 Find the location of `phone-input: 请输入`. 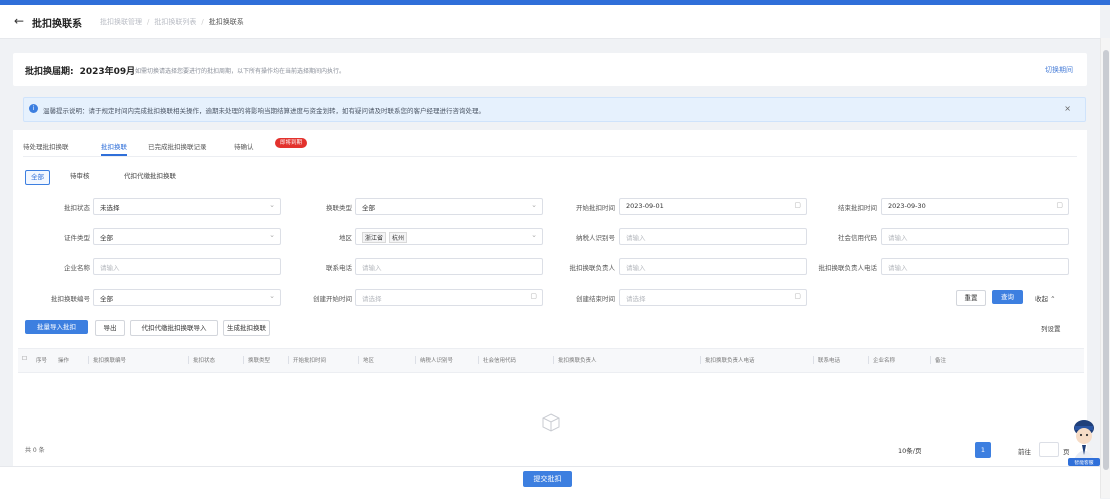

phone-input: 请输入 is located at coordinates (449, 266).